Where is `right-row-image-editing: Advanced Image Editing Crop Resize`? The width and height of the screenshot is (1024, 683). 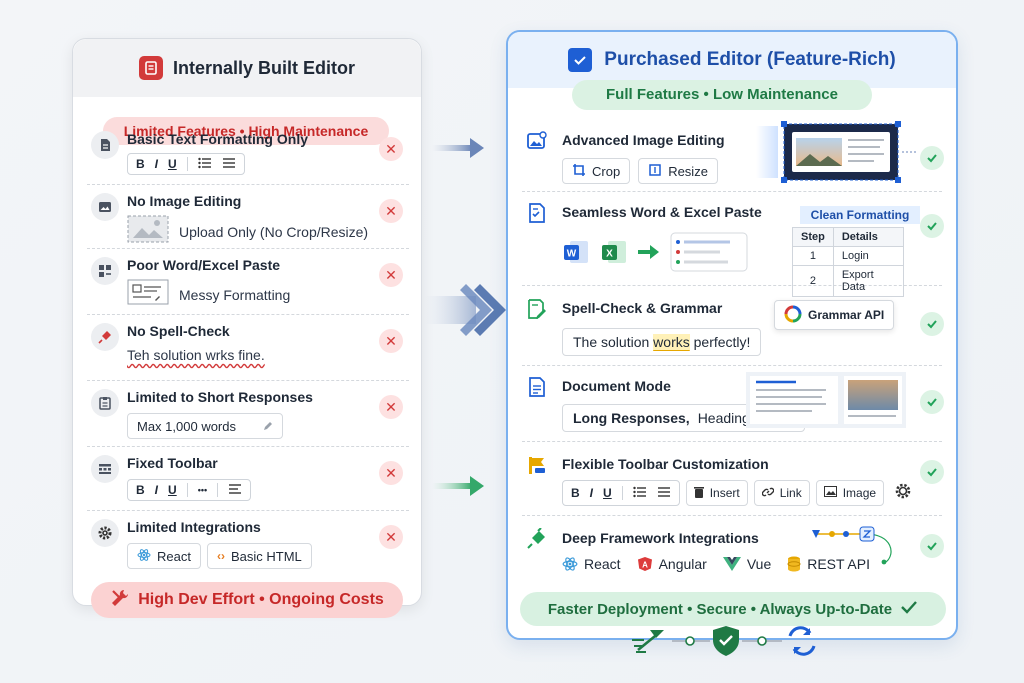
right-row-image-editing: Advanced Image Editing Crop Resize is located at coordinates (733, 156).